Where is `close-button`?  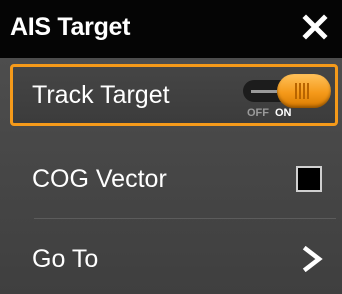
close-button is located at coordinates (315, 27).